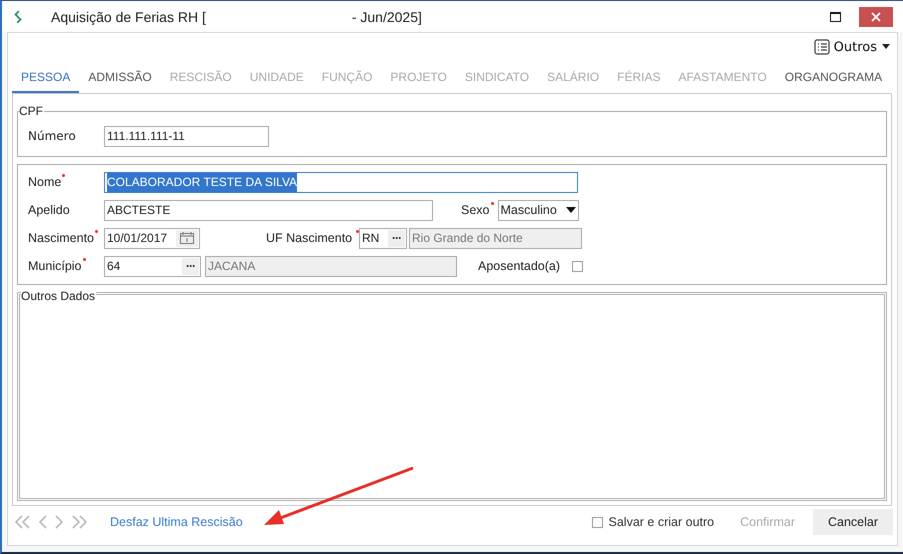 Image resolution: width=903 pixels, height=554 pixels. I want to click on app-logo-icon, so click(18, 17).